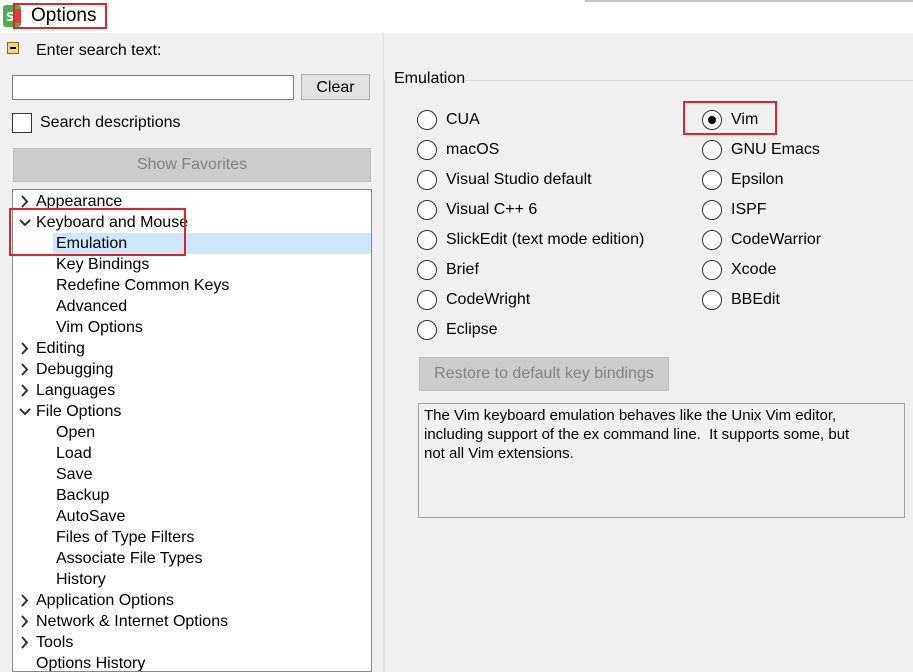 The image size is (913, 672). I want to click on emulation-option: CUA, so click(547, 121).